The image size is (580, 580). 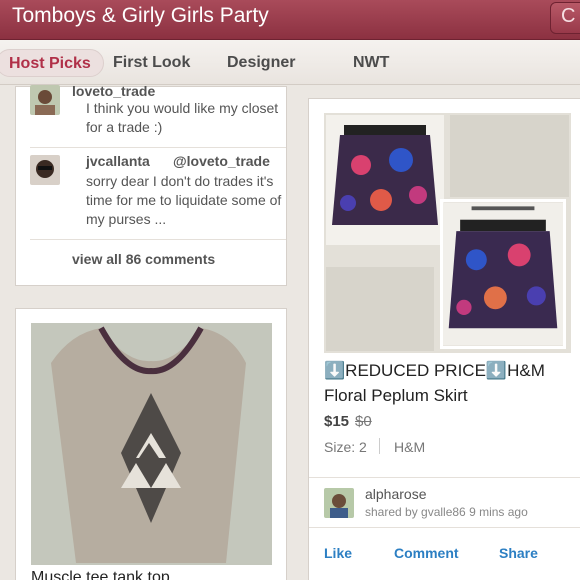 I want to click on brand-label: H&M, so click(x=409, y=447).